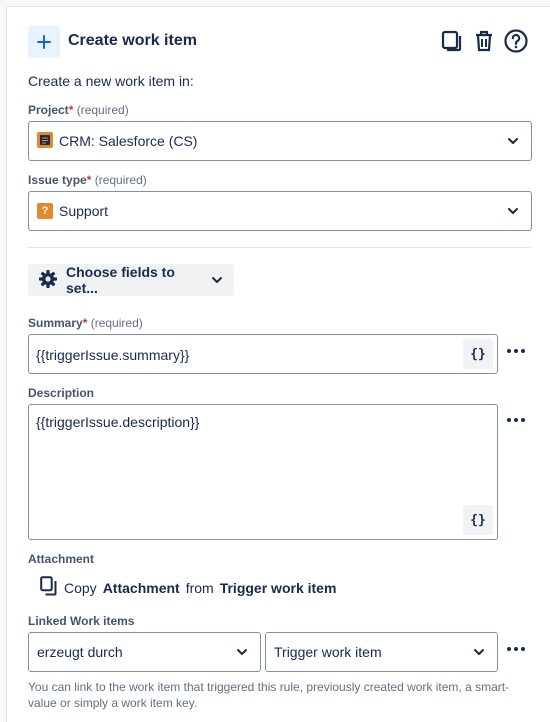 Image resolution: width=550 pixels, height=722 pixels. What do you see at coordinates (45, 141) in the screenshot?
I see `project-icon` at bounding box center [45, 141].